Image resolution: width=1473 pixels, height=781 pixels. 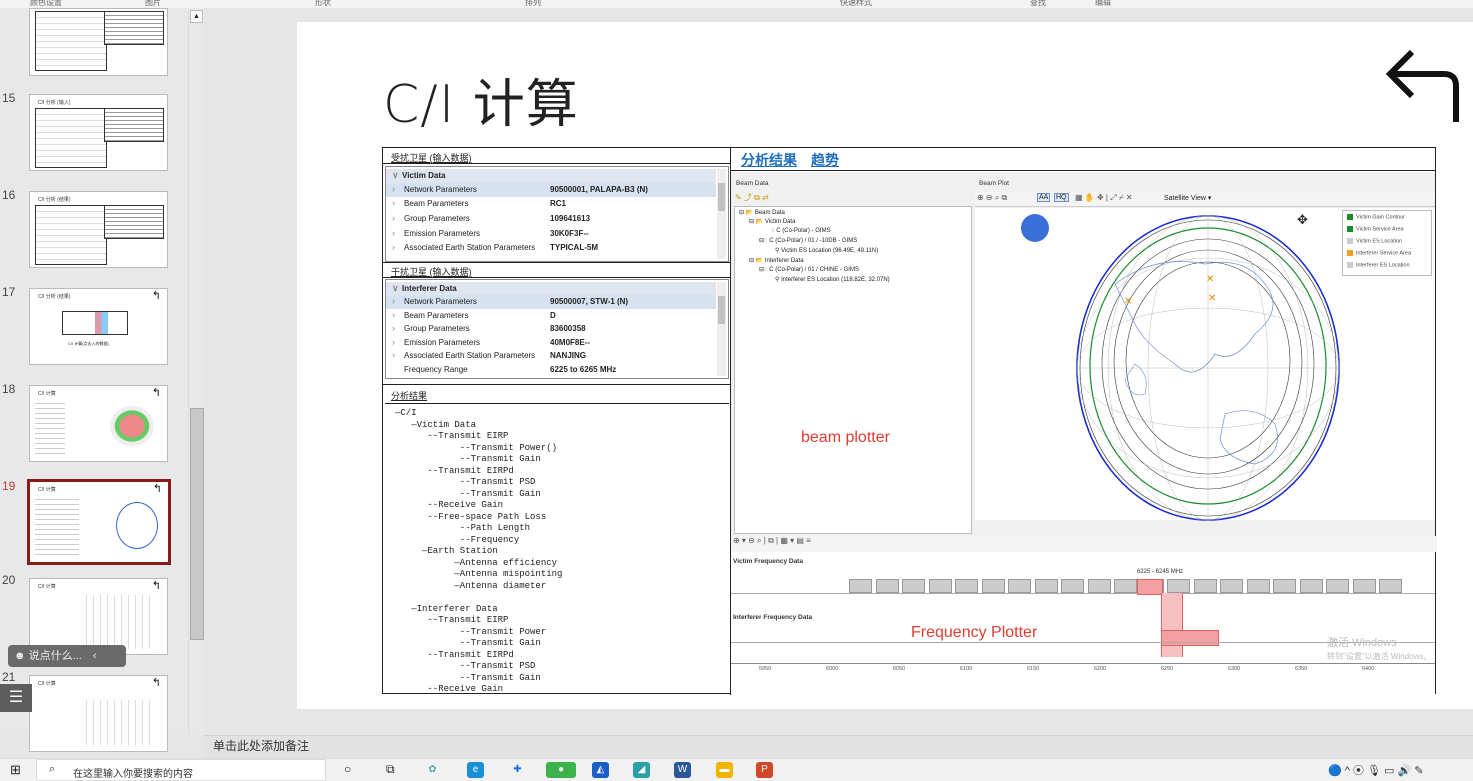 I want to click on thumbnail-scrollbar: ▲, so click(x=196, y=371).